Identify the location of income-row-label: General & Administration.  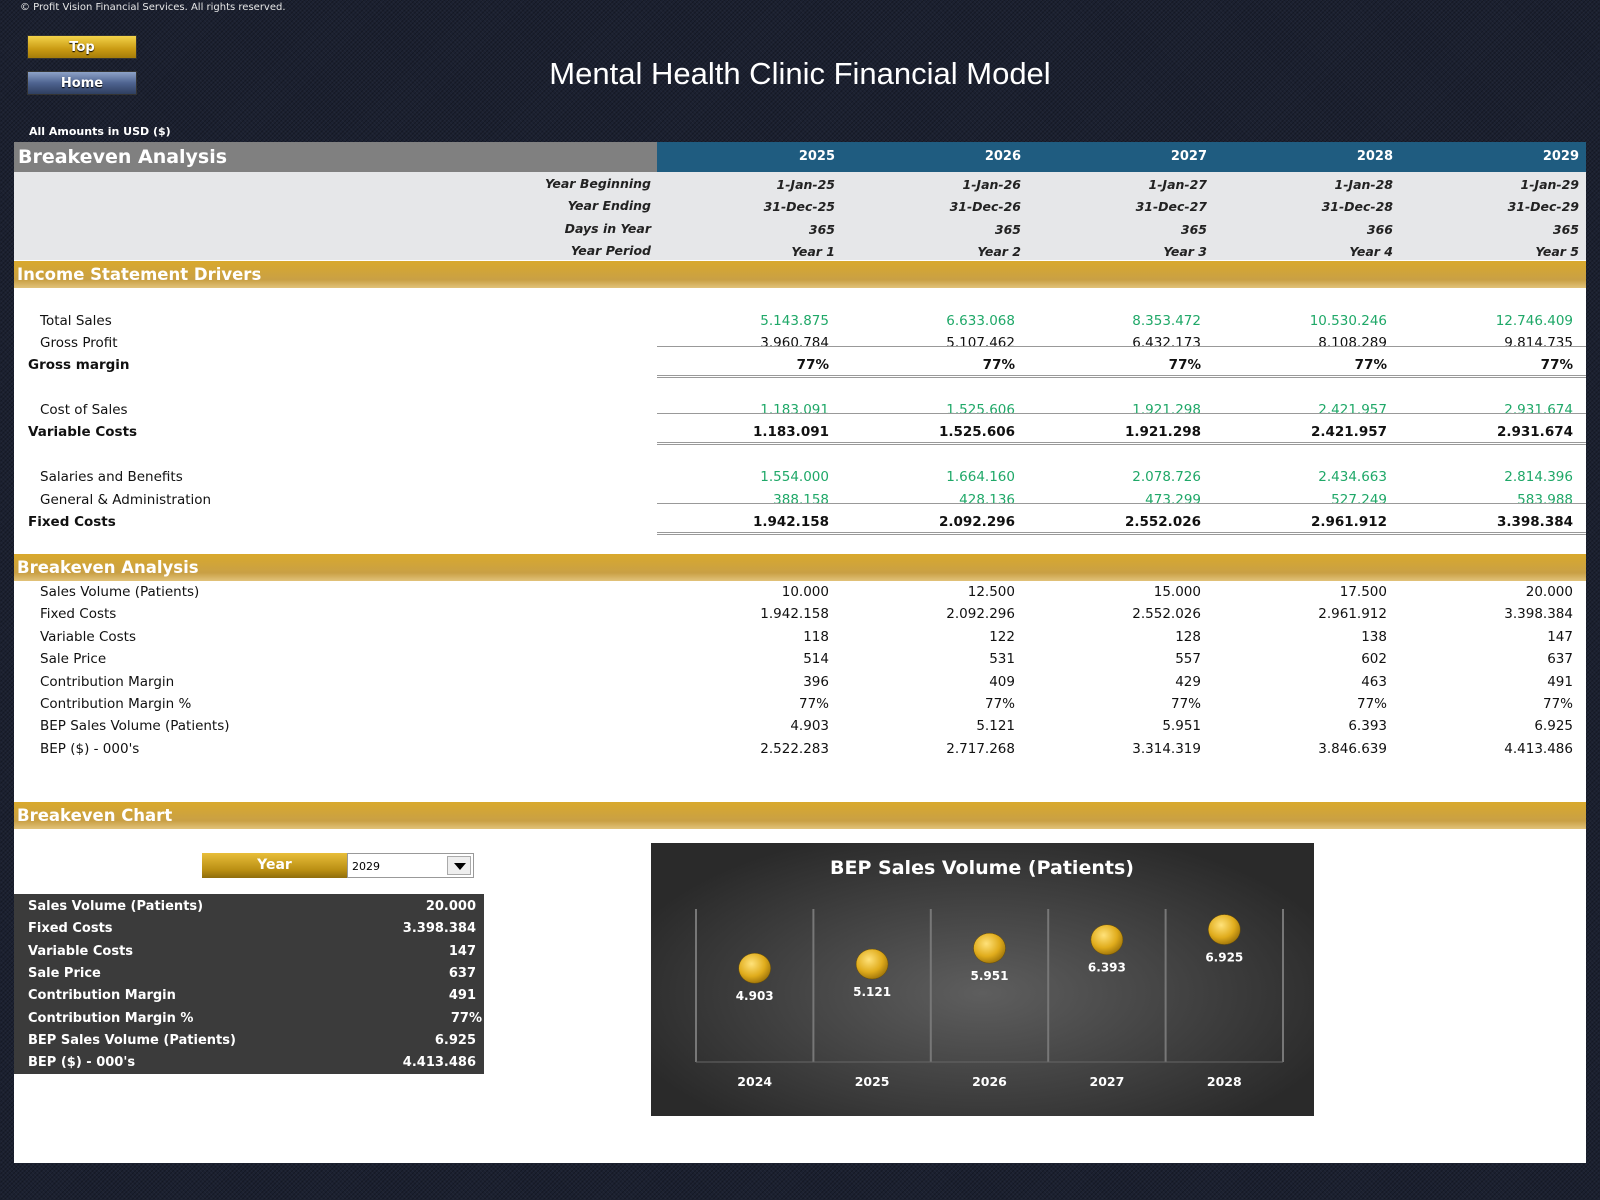
(126, 500).